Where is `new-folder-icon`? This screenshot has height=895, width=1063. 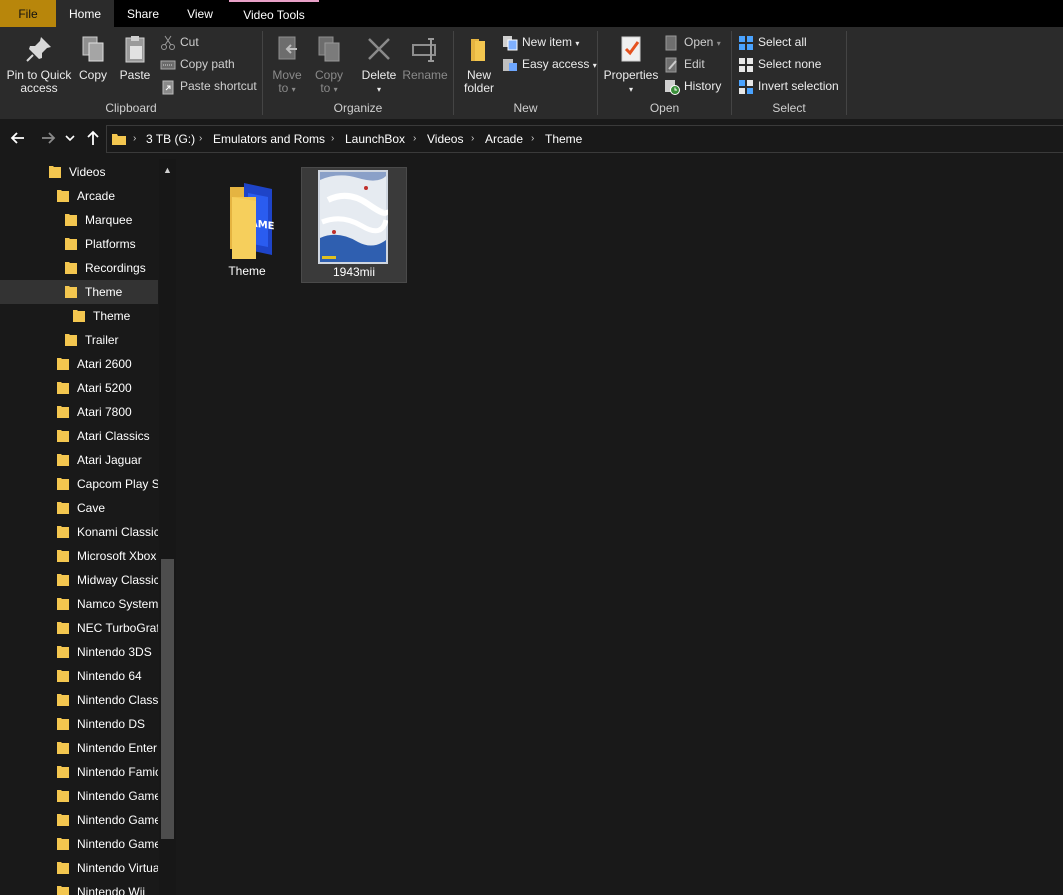 new-folder-icon is located at coordinates (478, 50).